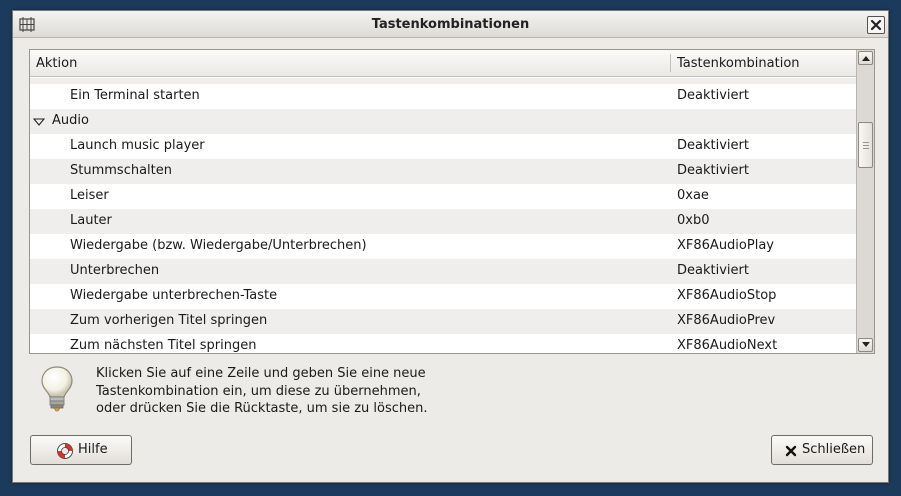  What do you see at coordinates (443, 271) in the screenshot?
I see `table-row: Unterbrechen Deaktiviert` at bounding box center [443, 271].